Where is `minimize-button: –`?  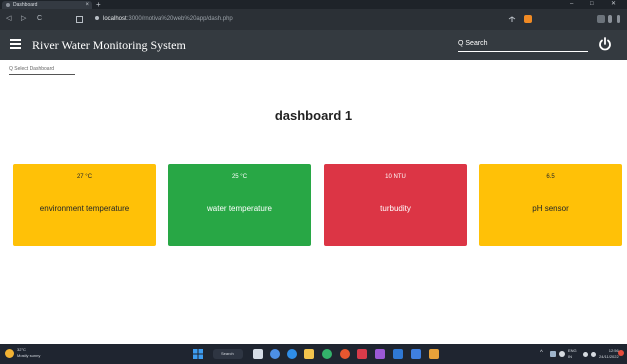 minimize-button: – is located at coordinates (571, 4).